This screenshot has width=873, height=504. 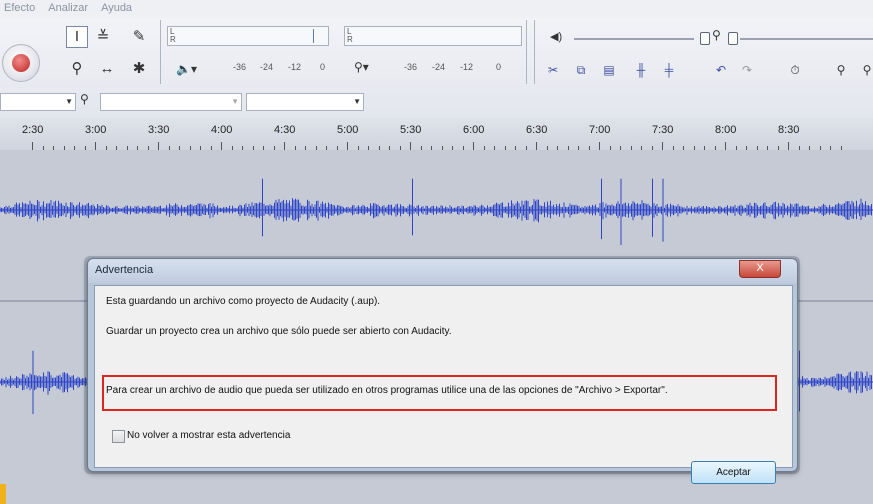 I want to click on draw-tool-icon: ✎, so click(x=139, y=37).